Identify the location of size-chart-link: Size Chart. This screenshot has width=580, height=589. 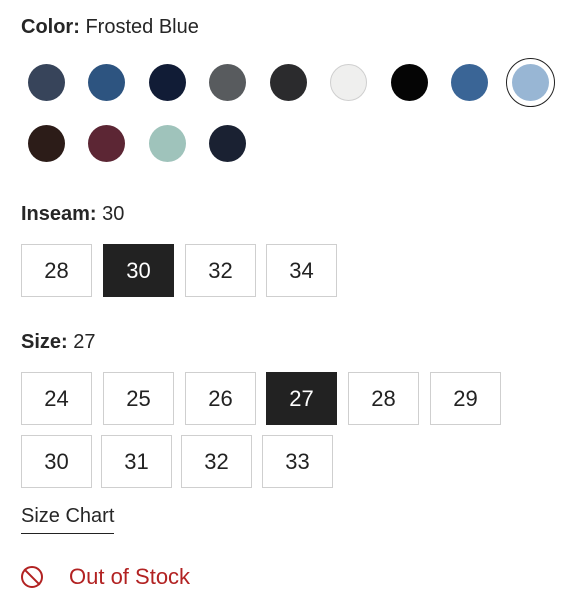
(68, 519).